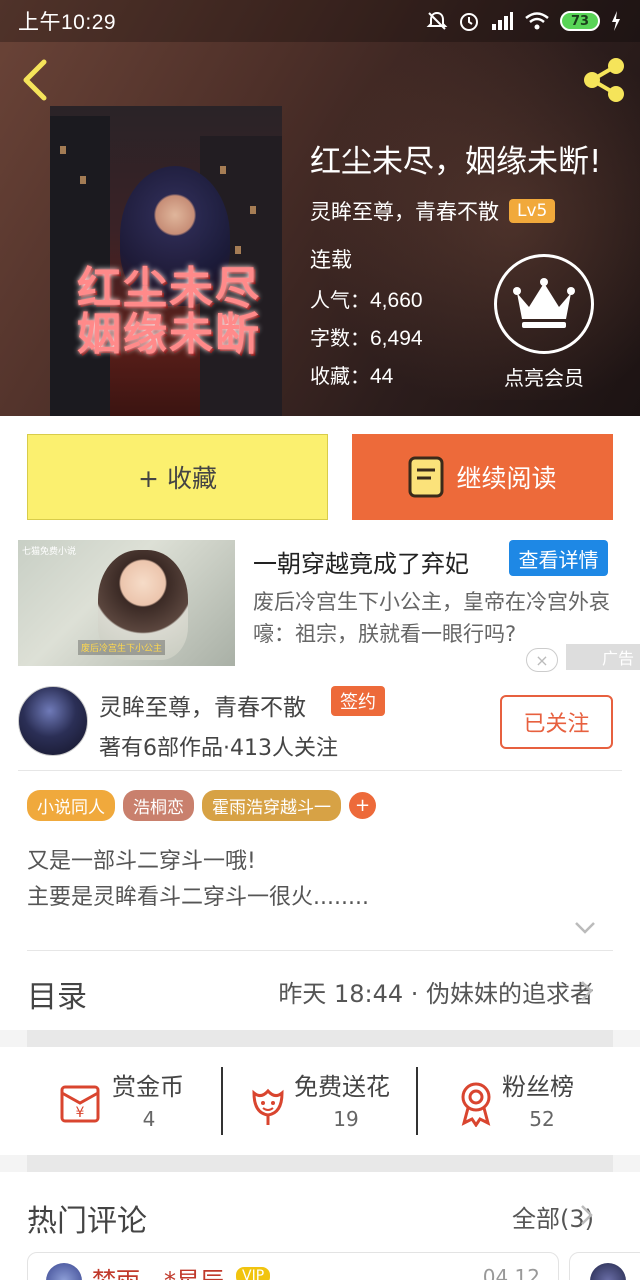 Image resolution: width=640 pixels, height=1280 pixels. I want to click on add-tag-button: +, so click(362, 805).